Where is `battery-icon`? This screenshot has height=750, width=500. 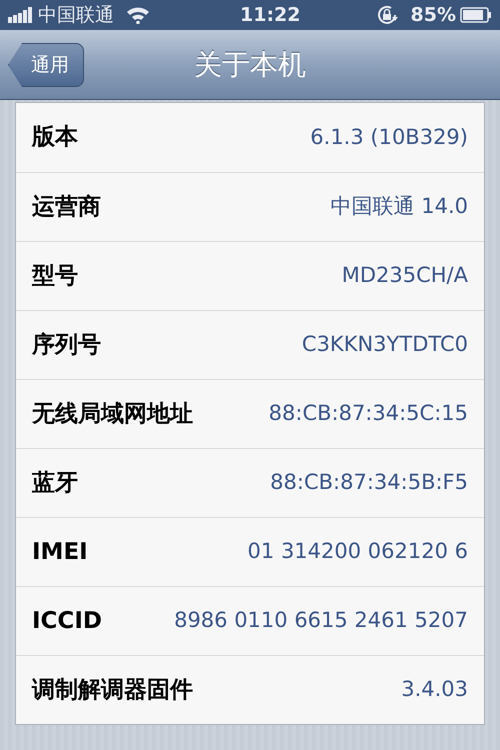
battery-icon is located at coordinates (476, 15).